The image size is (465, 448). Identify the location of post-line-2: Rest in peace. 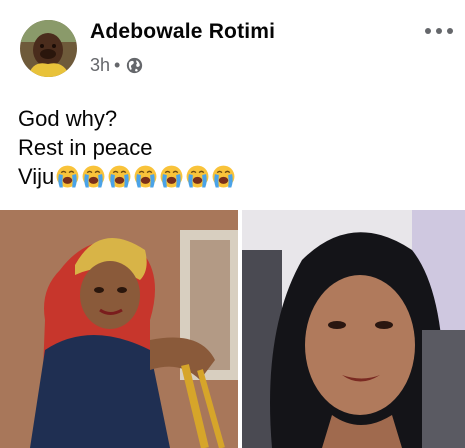
(85, 147).